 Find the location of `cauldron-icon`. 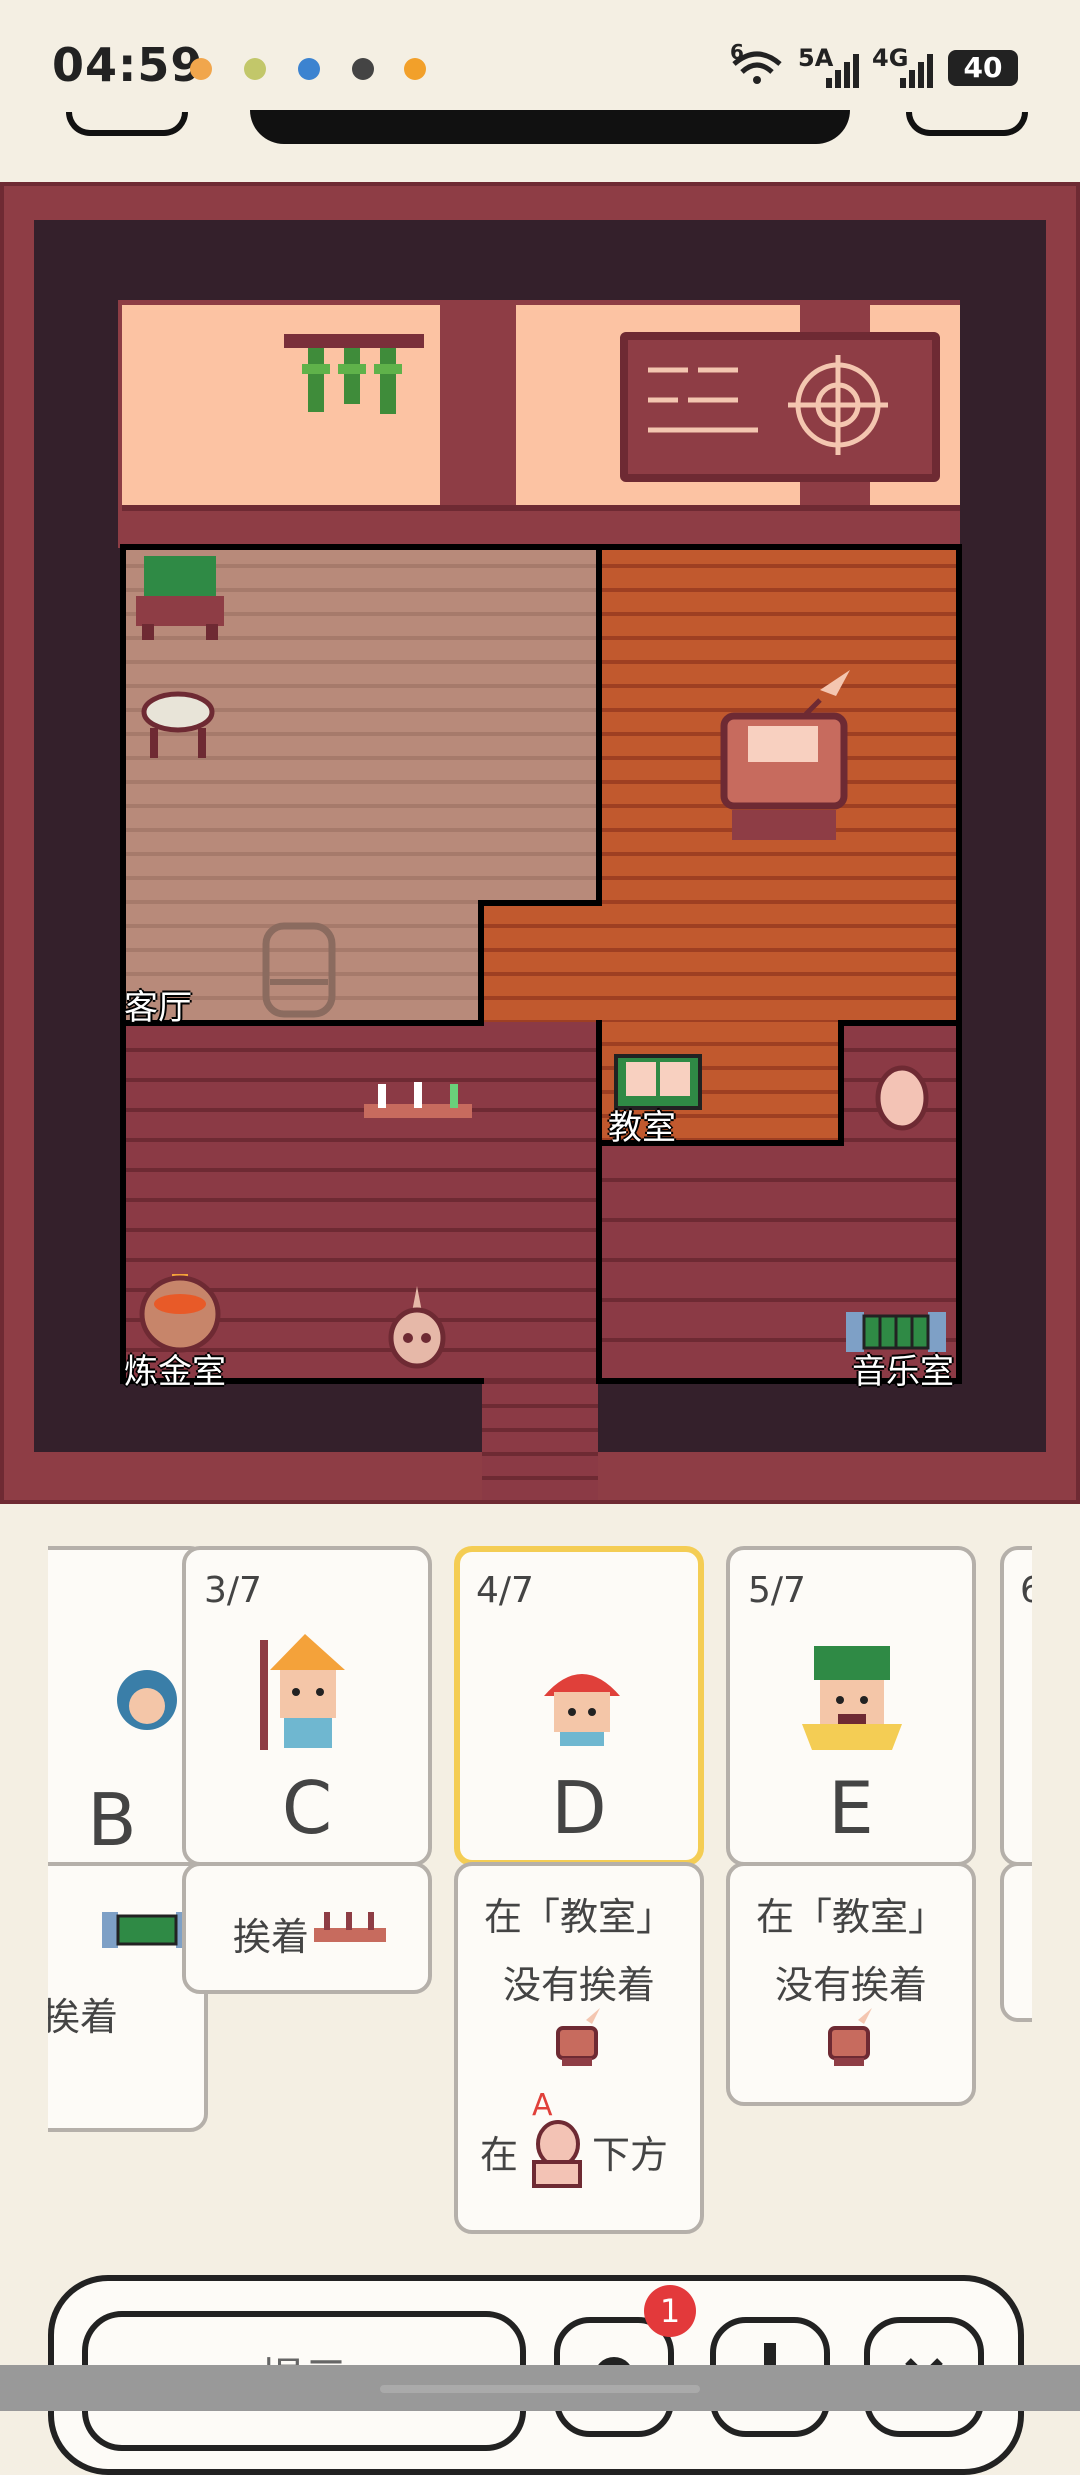

cauldron-icon is located at coordinates (180, 1314).